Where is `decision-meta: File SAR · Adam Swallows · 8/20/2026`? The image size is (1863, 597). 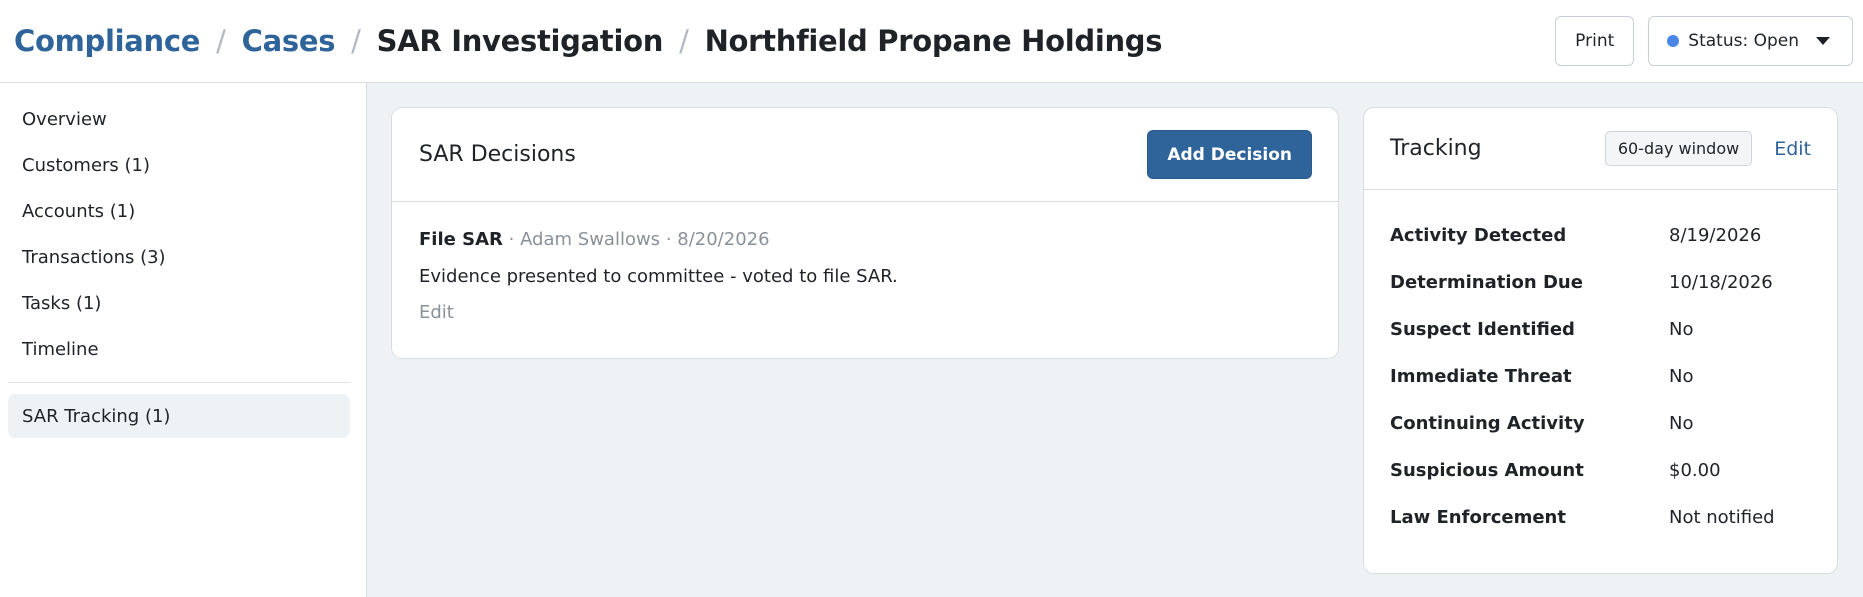
decision-meta: File SAR · Adam Swallows · 8/20/2026 is located at coordinates (865, 240).